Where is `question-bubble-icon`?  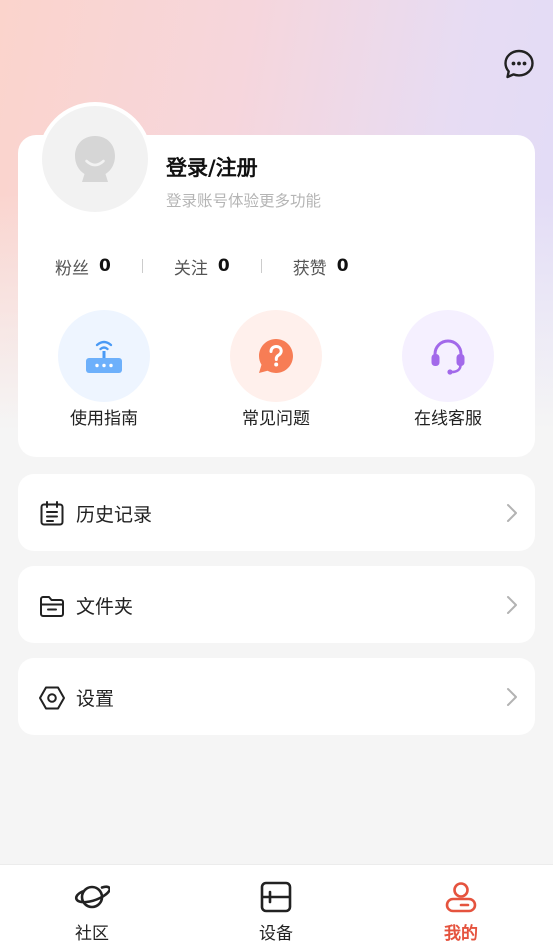 question-bubble-icon is located at coordinates (276, 356).